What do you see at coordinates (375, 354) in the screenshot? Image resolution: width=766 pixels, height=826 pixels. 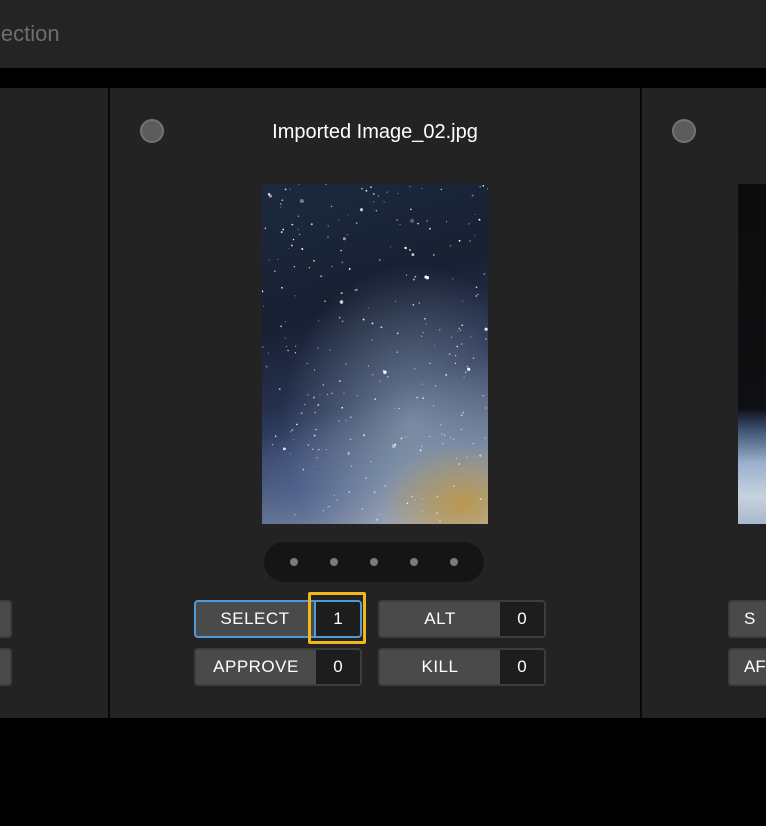 I see `milky-way-photo` at bounding box center [375, 354].